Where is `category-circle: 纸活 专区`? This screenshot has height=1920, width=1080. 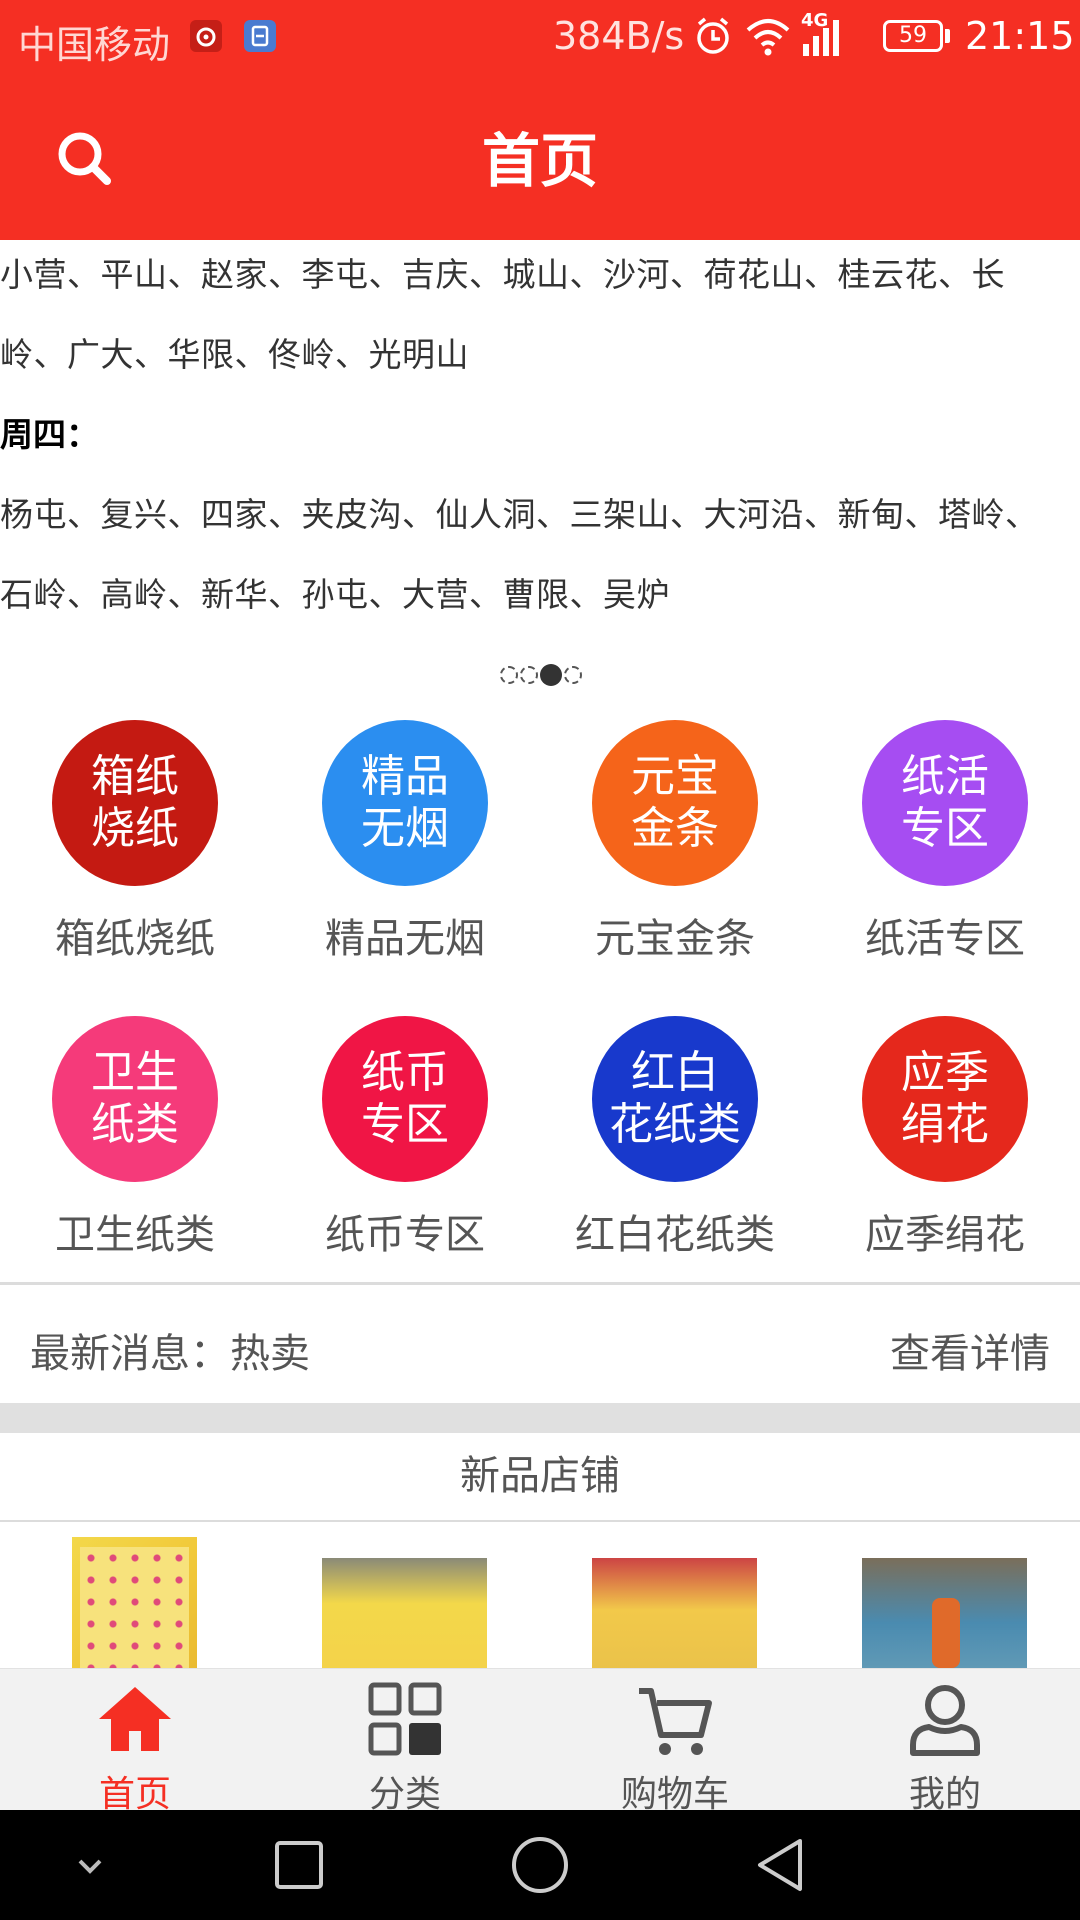 category-circle: 纸活 专区 is located at coordinates (945, 803).